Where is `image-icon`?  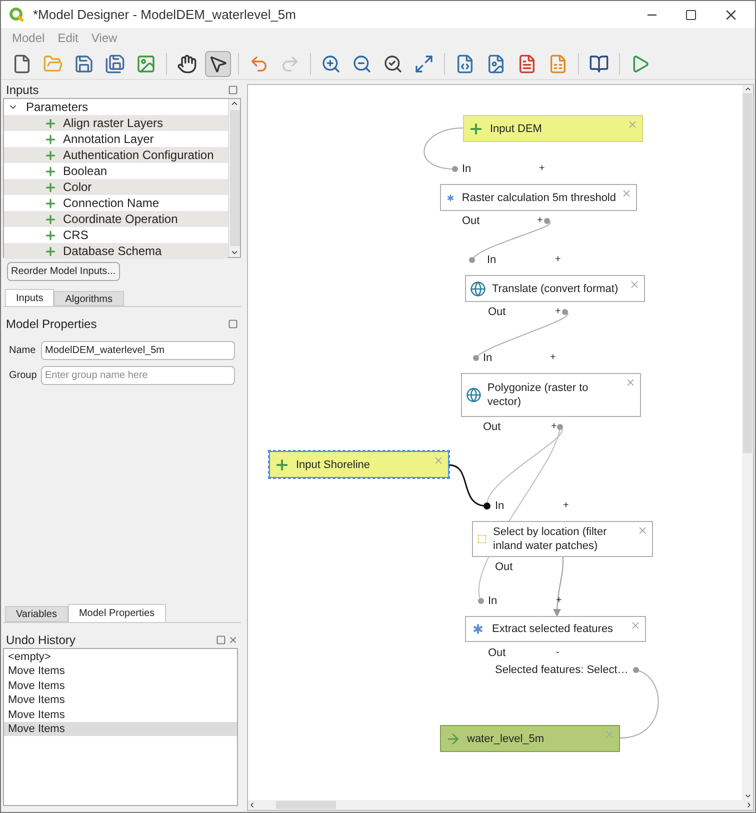
image-icon is located at coordinates (146, 64).